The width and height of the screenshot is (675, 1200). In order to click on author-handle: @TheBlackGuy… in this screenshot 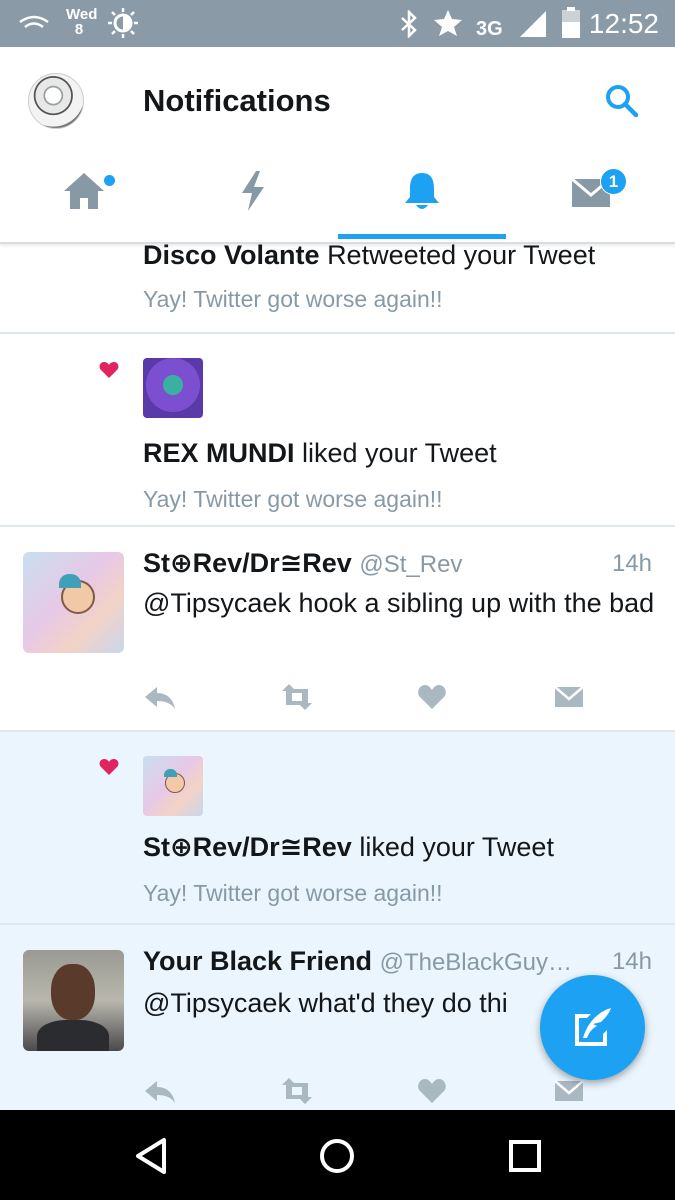, I will do `click(476, 962)`.